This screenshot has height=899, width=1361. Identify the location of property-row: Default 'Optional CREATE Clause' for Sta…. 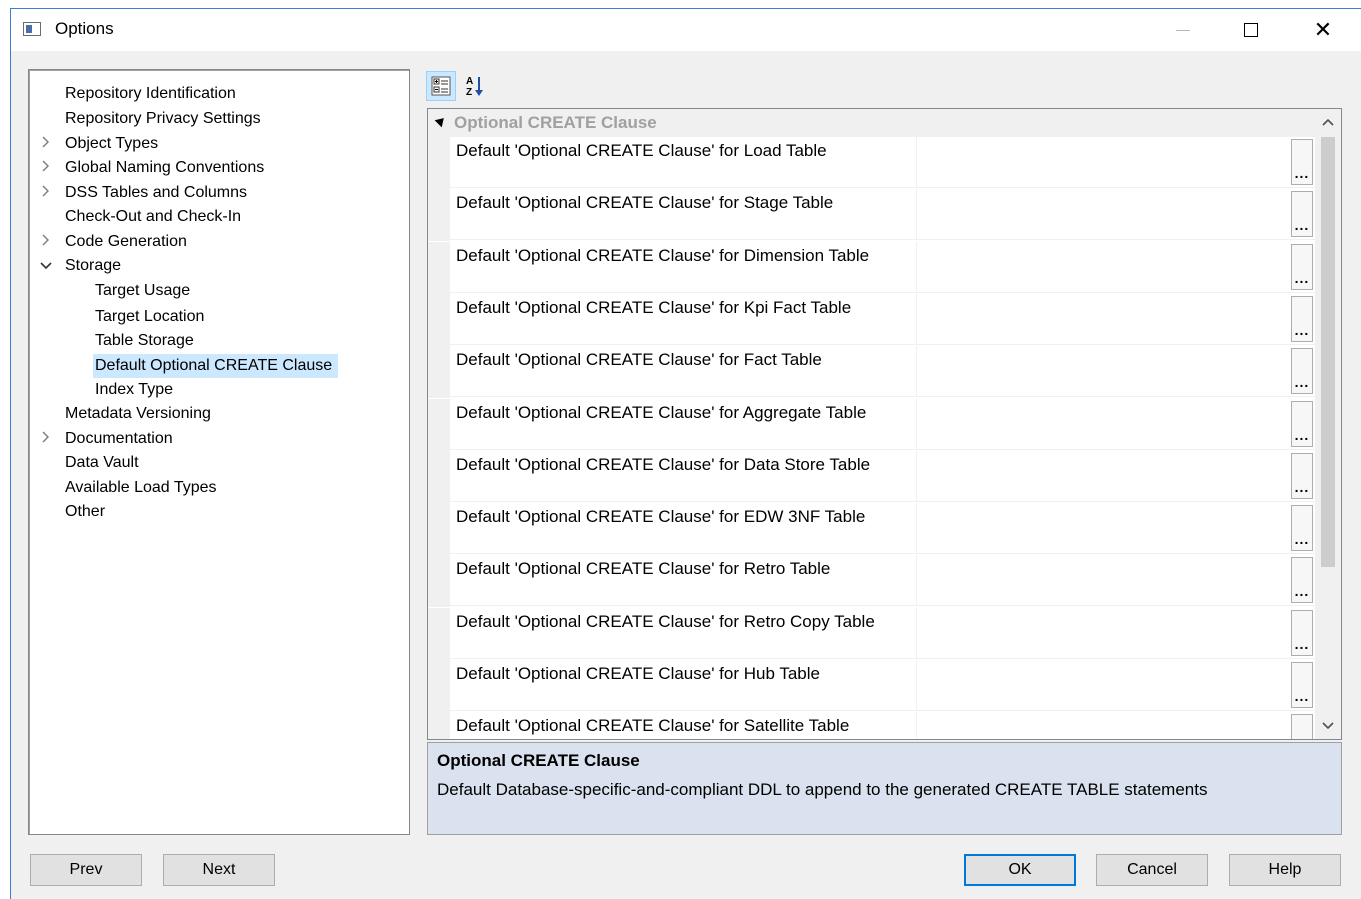
(871, 215).